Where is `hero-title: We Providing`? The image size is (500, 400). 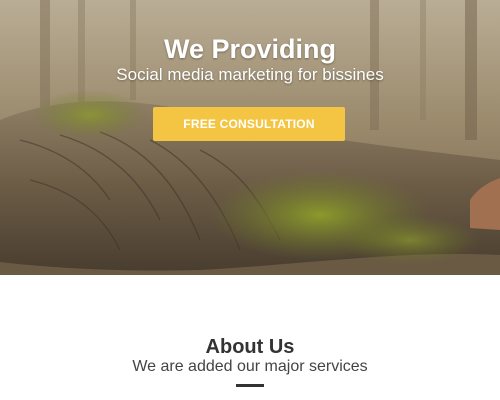 hero-title: We Providing is located at coordinates (250, 49).